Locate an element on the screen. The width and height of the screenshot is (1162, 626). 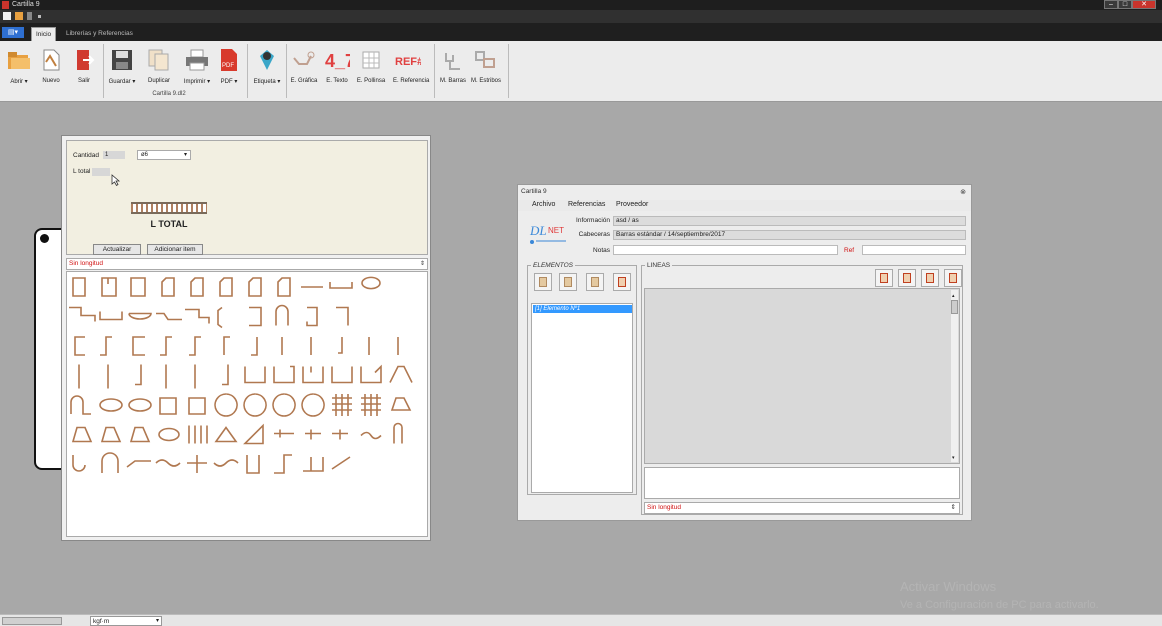
minimize-button: – is located at coordinates (1111, 4).